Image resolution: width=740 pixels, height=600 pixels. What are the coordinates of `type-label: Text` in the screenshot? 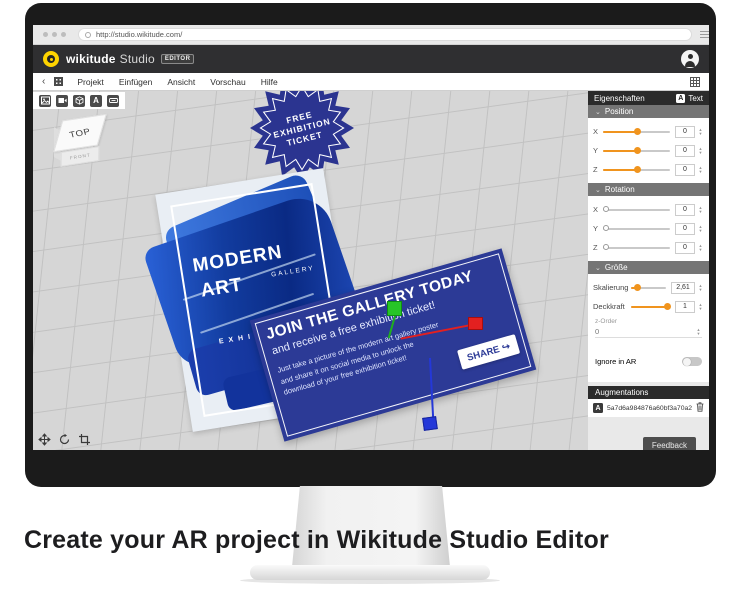 It's located at (695, 98).